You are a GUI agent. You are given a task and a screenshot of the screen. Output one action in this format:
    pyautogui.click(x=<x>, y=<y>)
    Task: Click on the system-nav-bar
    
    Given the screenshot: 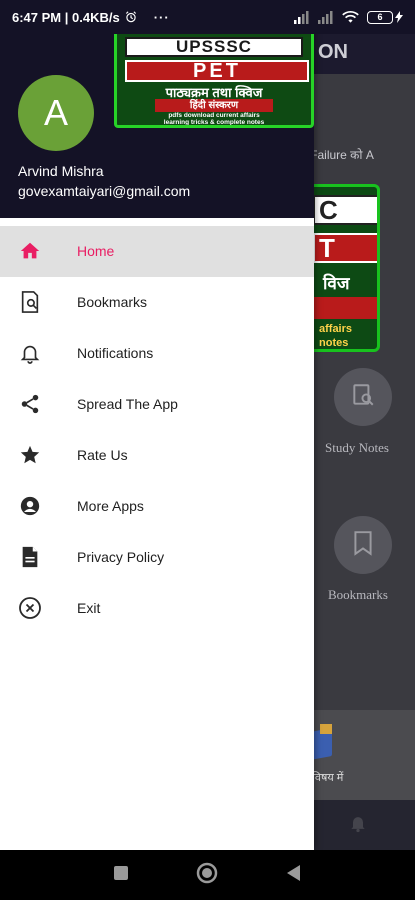 What is the action you would take?
    pyautogui.click(x=207, y=875)
    